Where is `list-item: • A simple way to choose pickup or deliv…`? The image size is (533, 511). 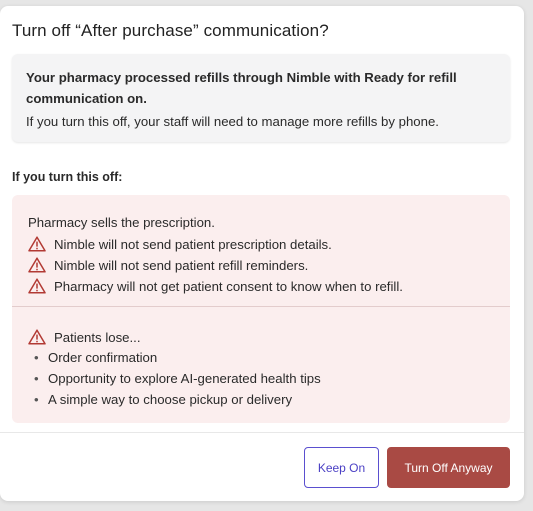 list-item: • A simple way to choose pickup or deliv… is located at coordinates (160, 399).